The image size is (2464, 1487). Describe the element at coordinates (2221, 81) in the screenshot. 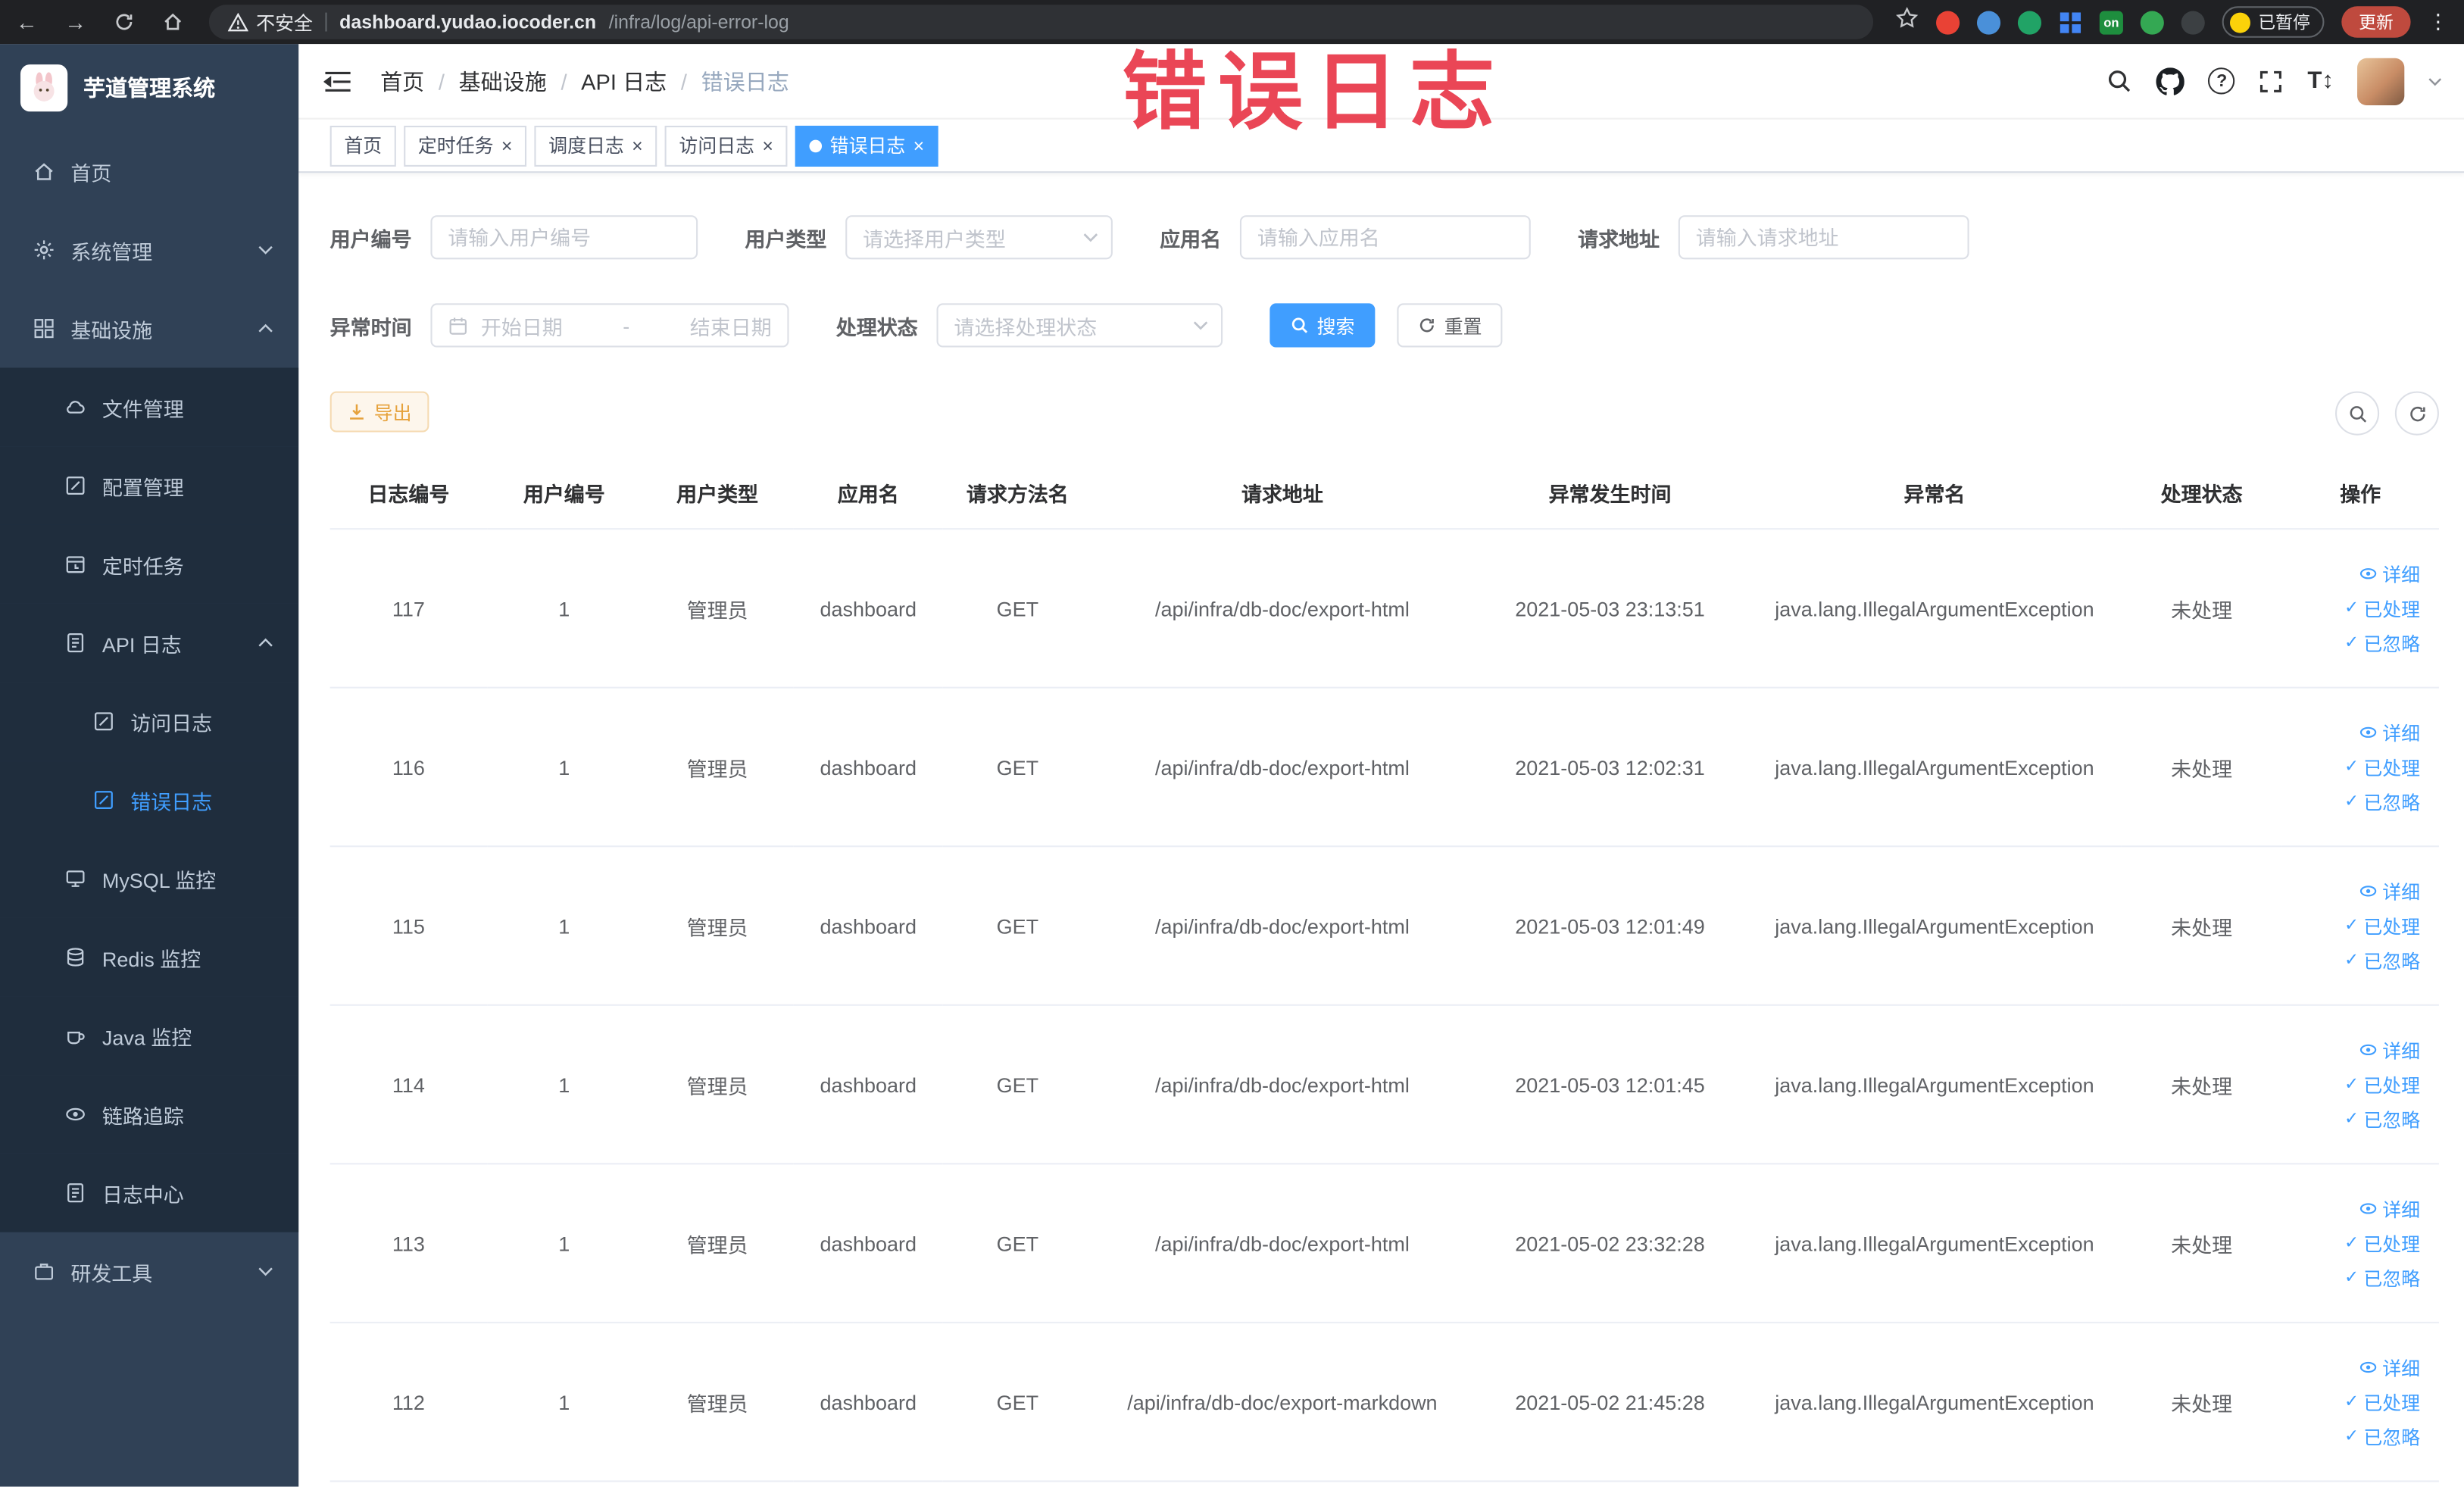

I see `help-icon: ?` at that location.